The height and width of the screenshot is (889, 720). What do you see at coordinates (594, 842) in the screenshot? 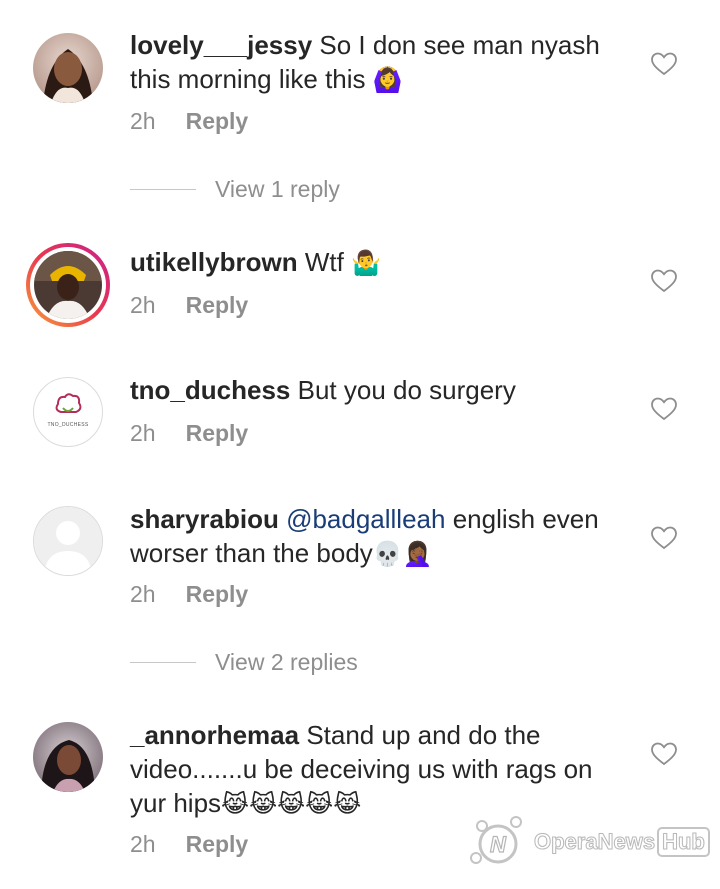
I see `watermark-brand: OperaNews` at bounding box center [594, 842].